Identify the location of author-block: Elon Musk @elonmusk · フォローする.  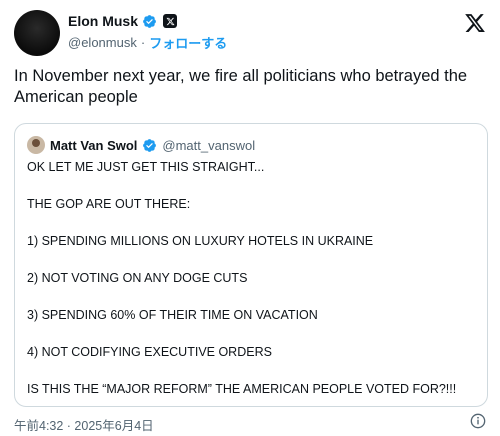
(147, 32).